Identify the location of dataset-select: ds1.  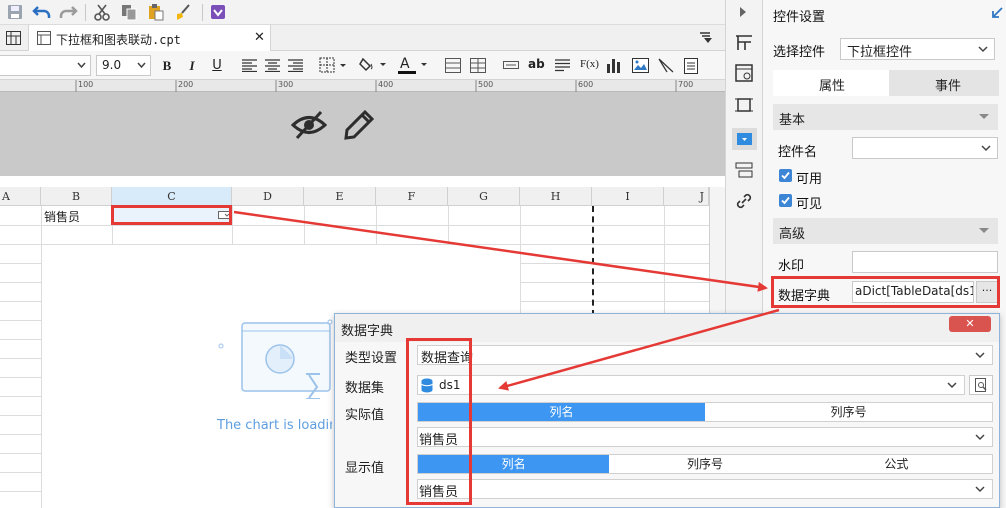
(691, 385).